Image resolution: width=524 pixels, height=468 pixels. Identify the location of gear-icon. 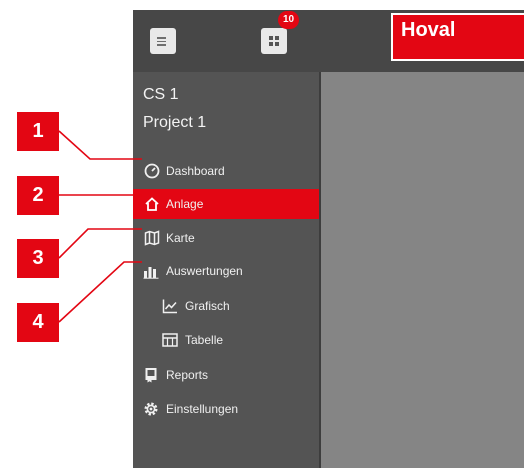
(151, 409).